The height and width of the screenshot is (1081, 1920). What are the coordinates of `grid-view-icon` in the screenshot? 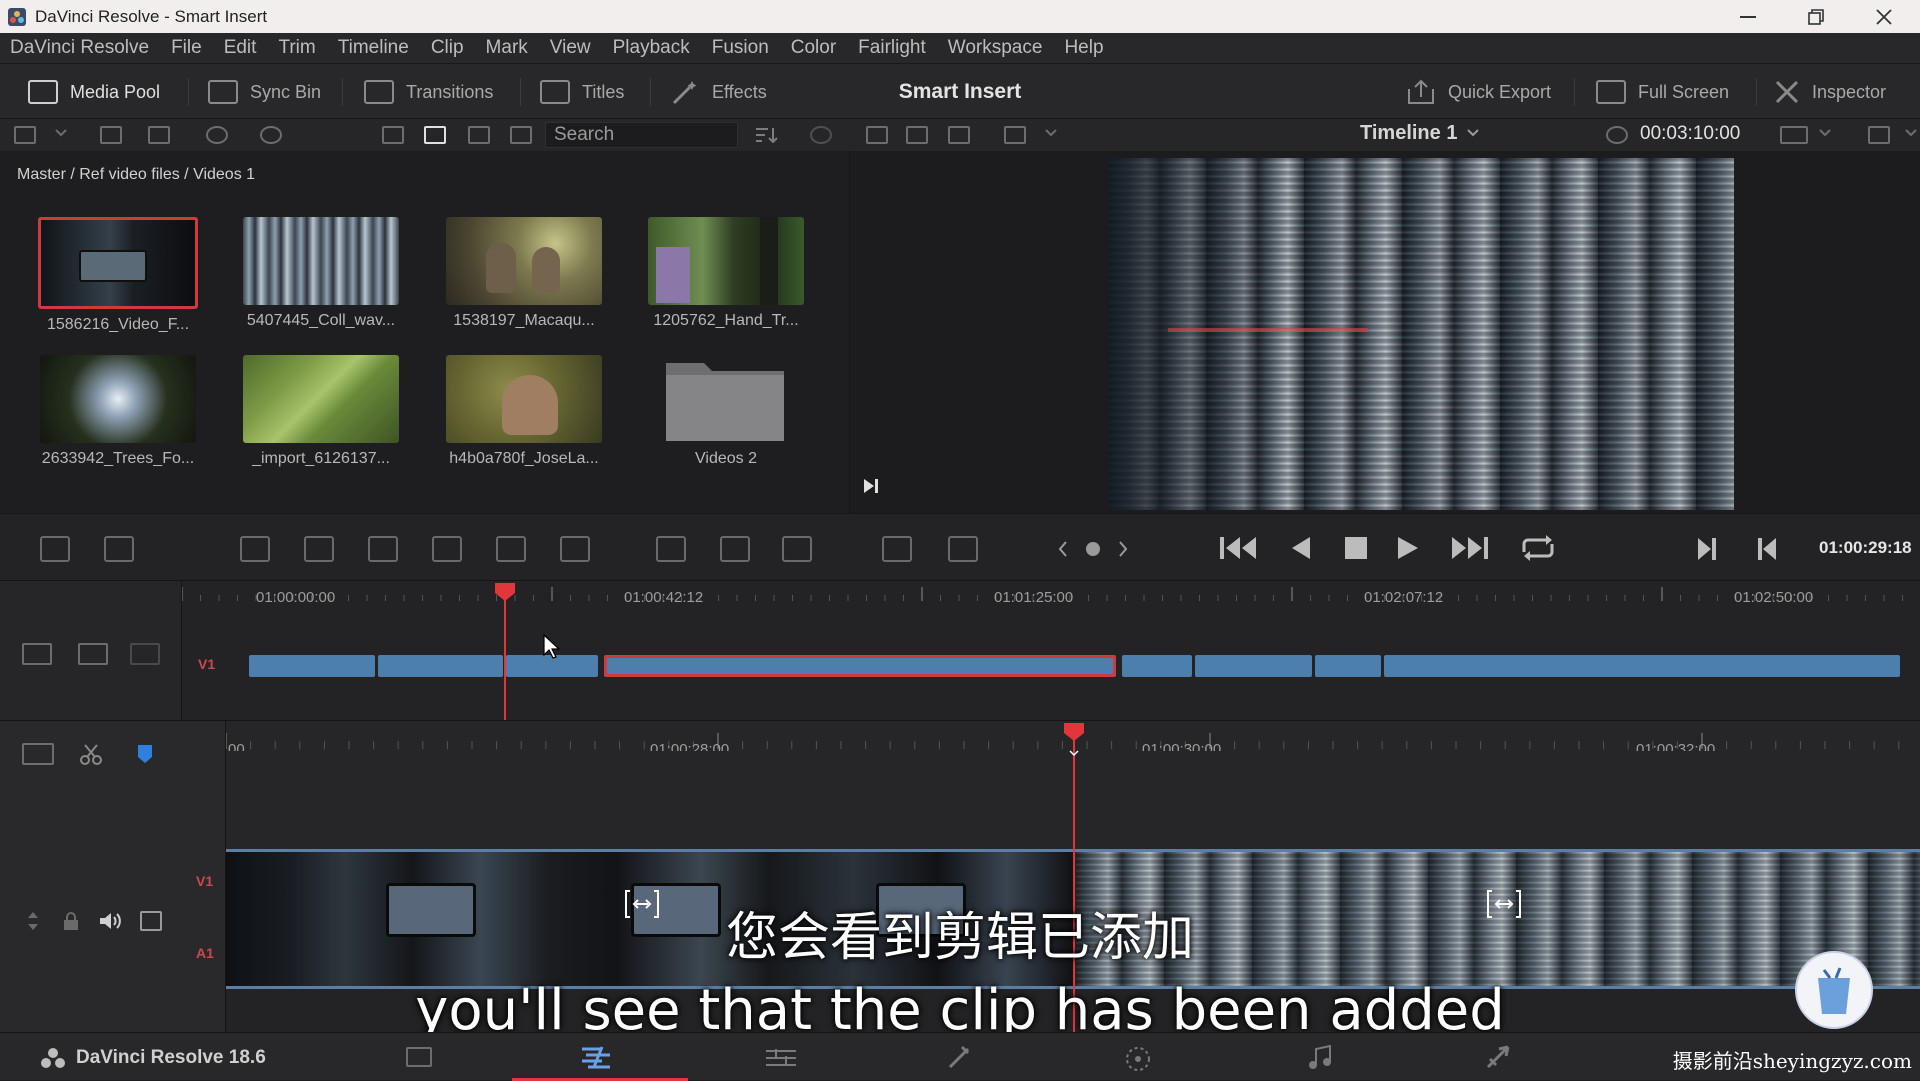 It's located at (959, 135).